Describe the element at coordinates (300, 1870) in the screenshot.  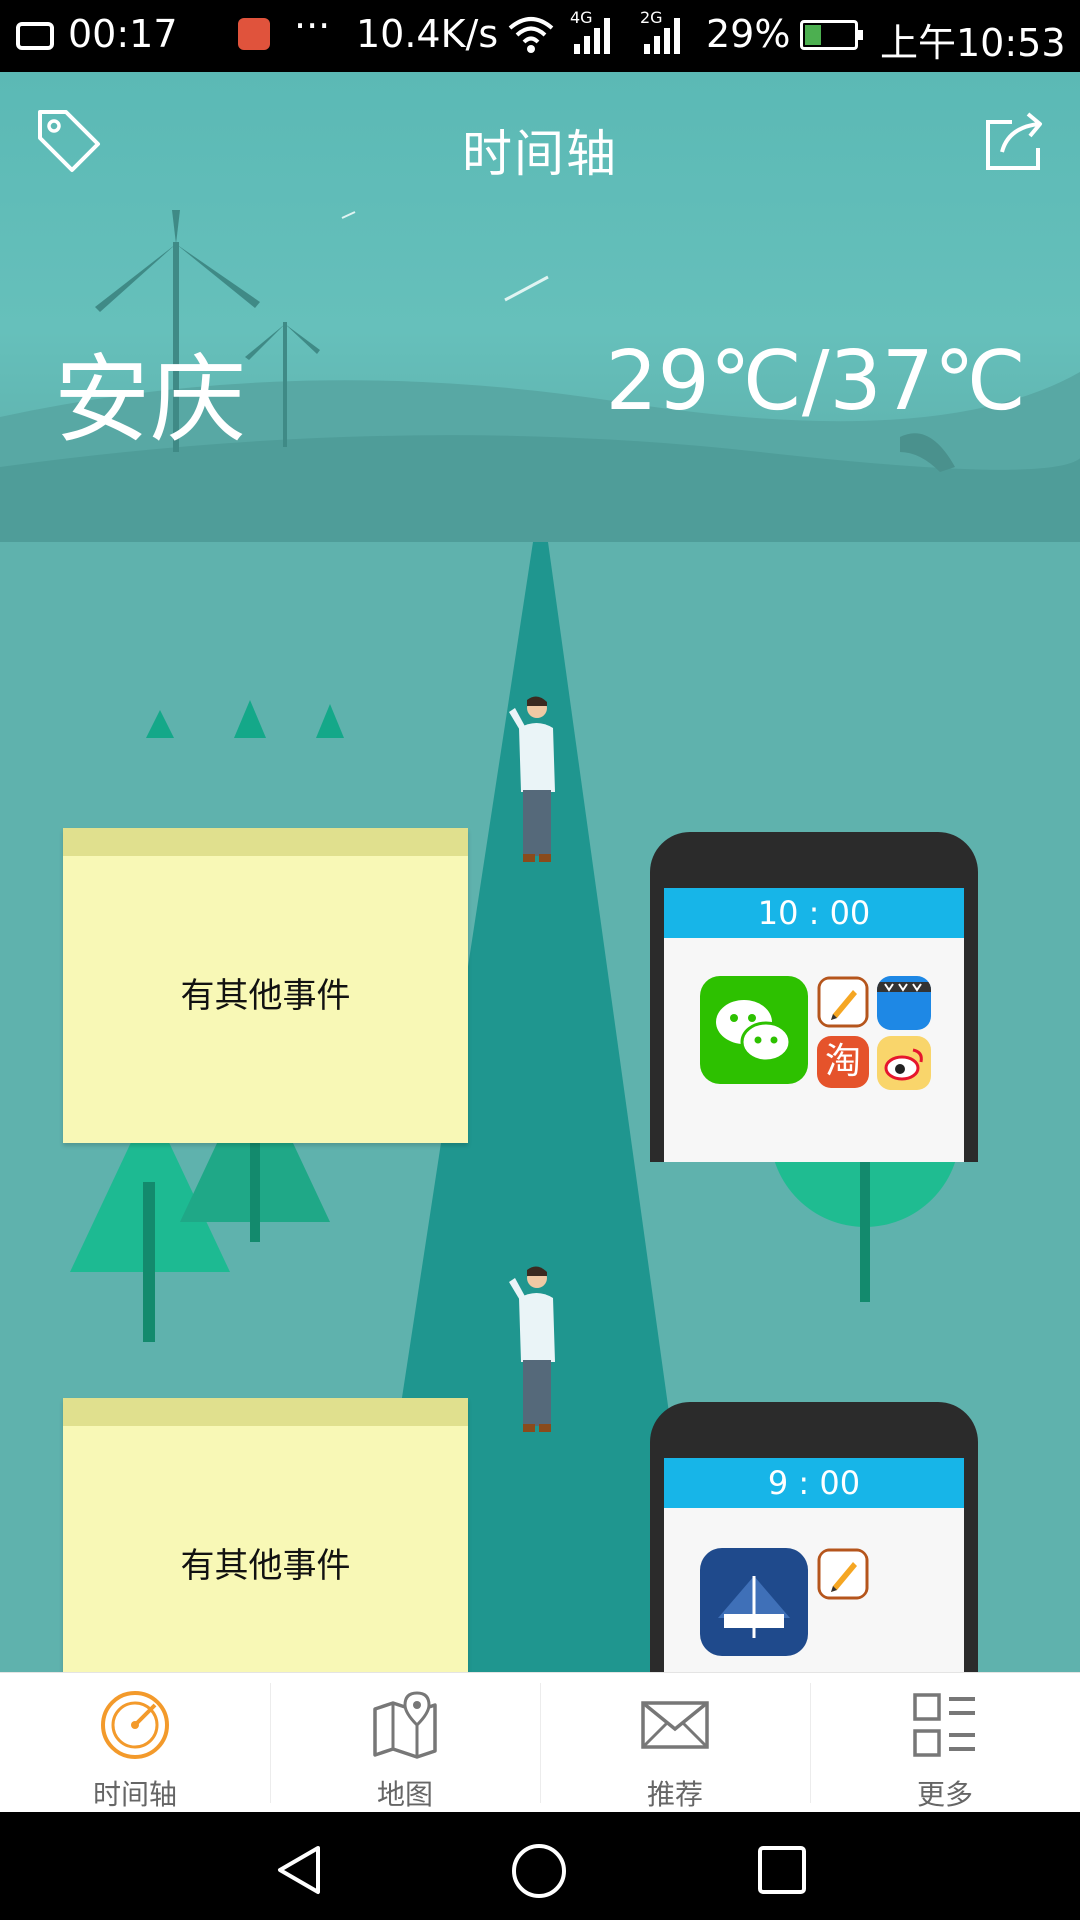
I see `back-icon` at that location.